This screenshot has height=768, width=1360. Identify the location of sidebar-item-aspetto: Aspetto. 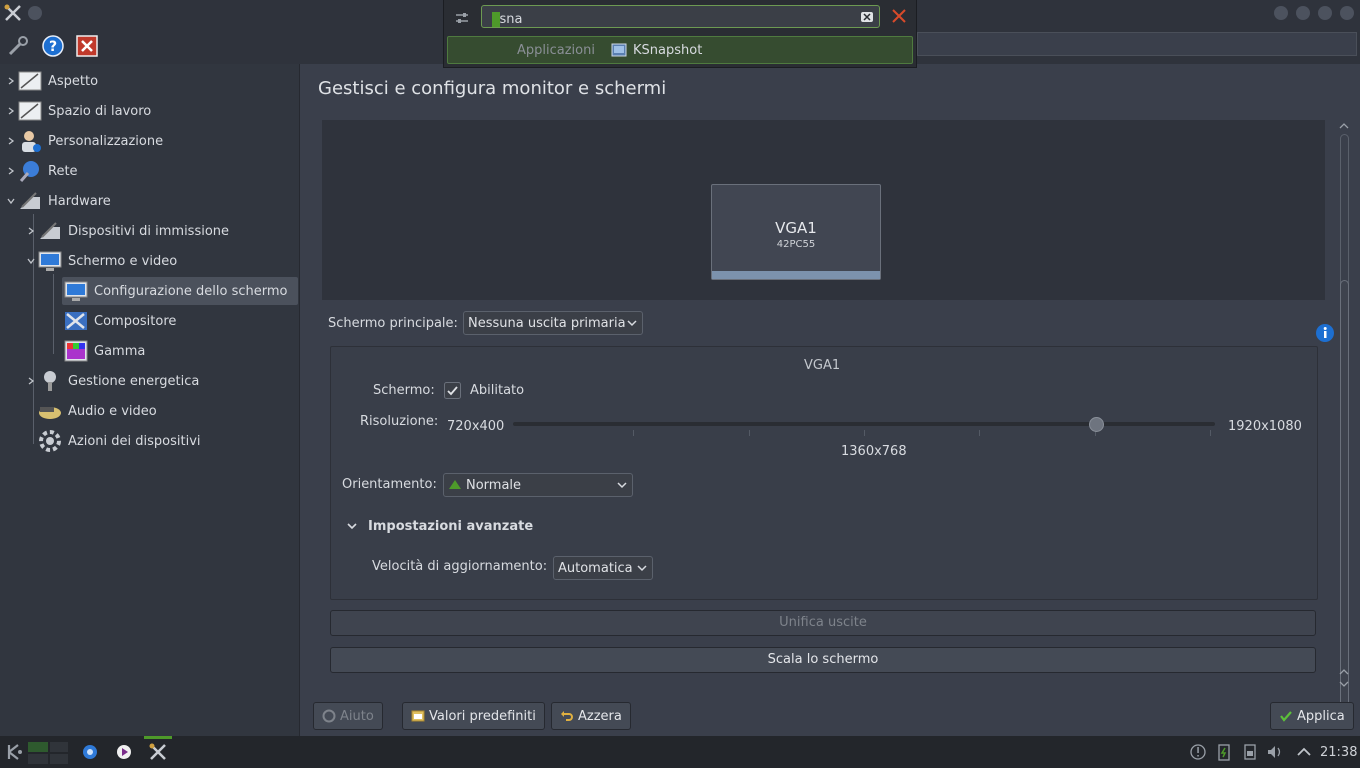
(151, 81).